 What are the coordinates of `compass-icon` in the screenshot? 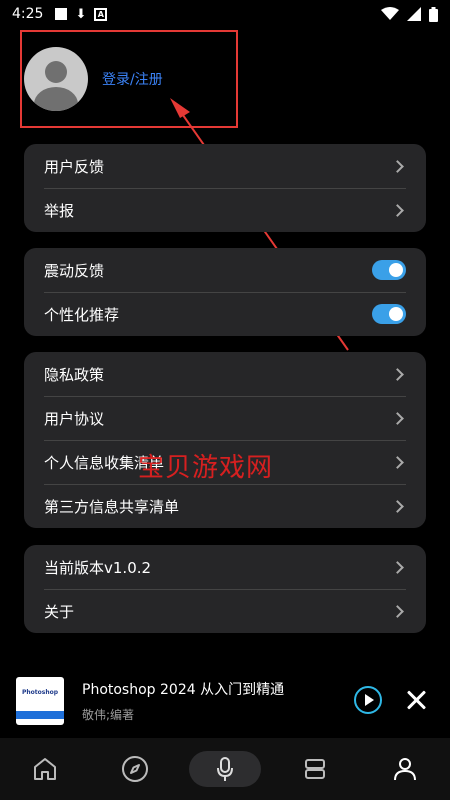 It's located at (135, 769).